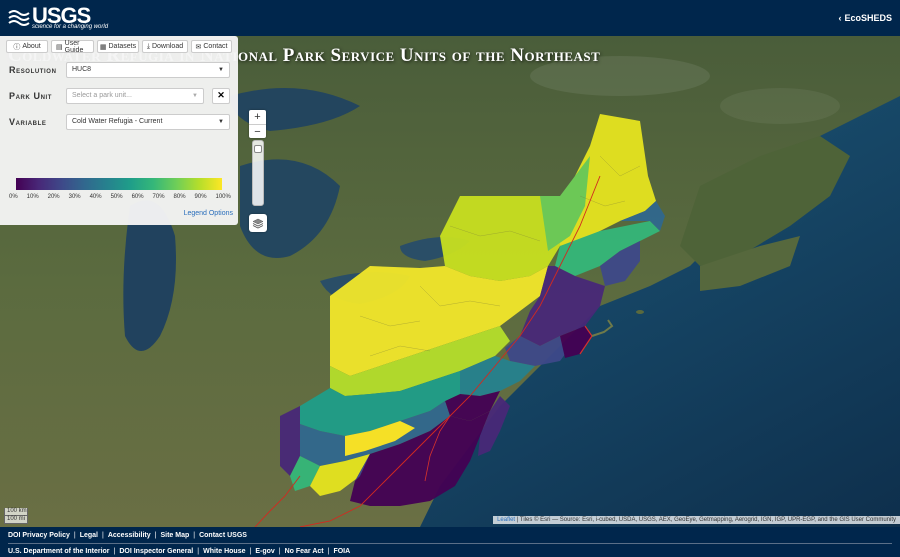 The image size is (900, 557). Describe the element at coordinates (89, 535) in the screenshot. I see `footer-link-legal: Legal` at that location.